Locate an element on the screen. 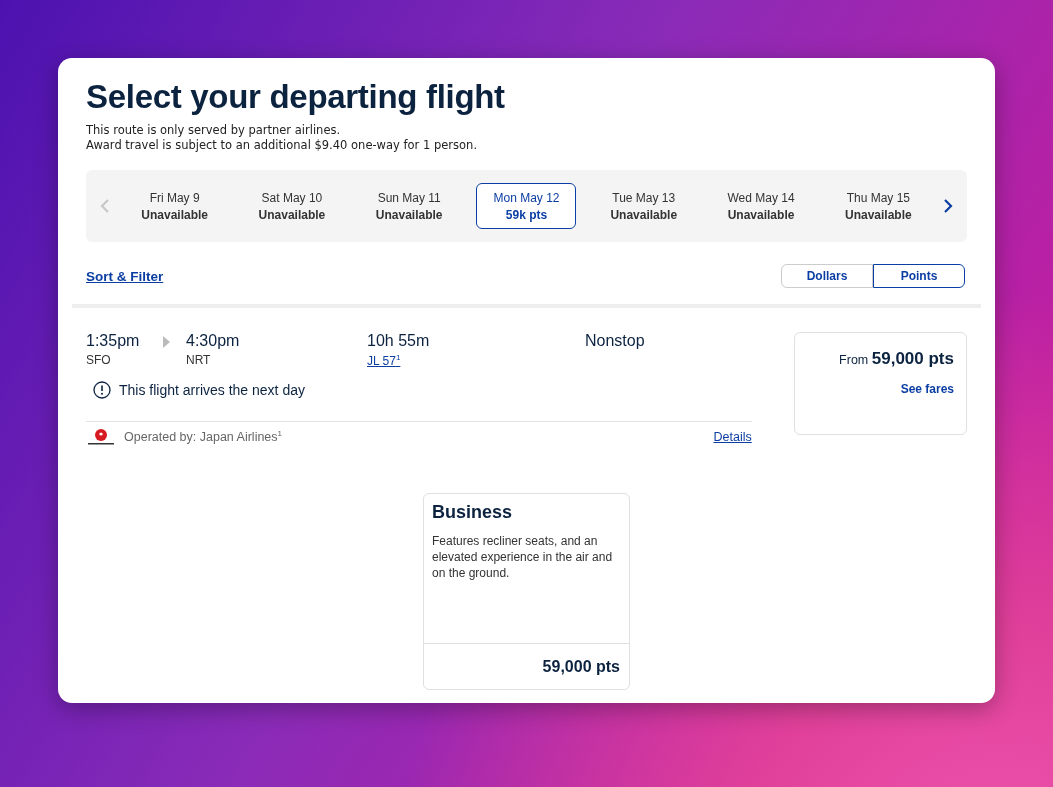 The image size is (1053, 787). cabin-description: Features recliner seats, and an elevated experience in the air and on the ground. is located at coordinates (523, 557).